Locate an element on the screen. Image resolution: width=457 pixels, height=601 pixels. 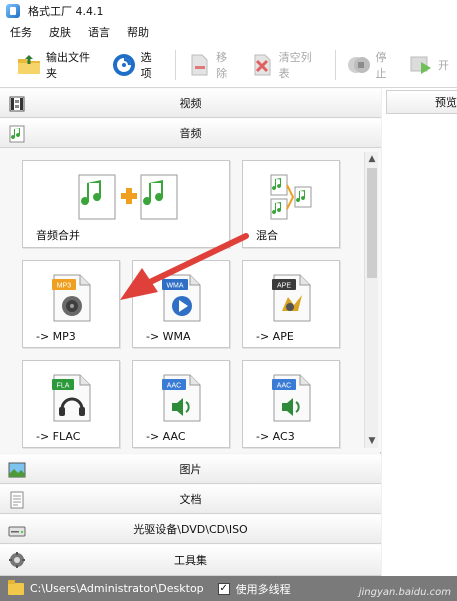
preview-header-label: 预览 is located at coordinates (446, 102).